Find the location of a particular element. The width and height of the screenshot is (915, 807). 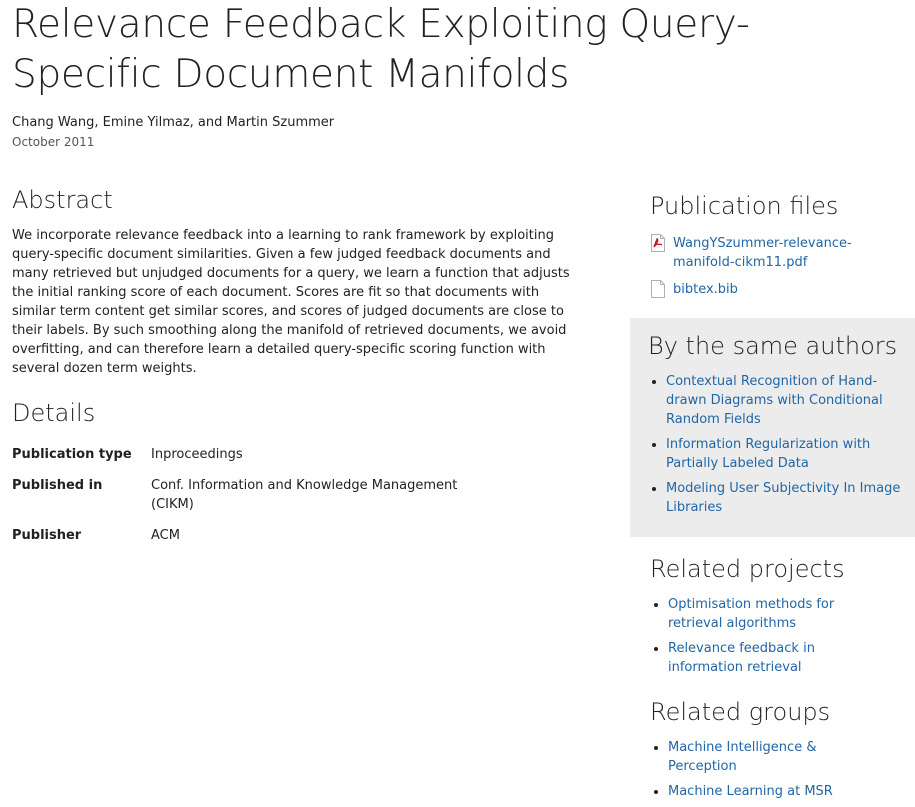

file-item-bibtex: bibtex.bib is located at coordinates (770, 289).